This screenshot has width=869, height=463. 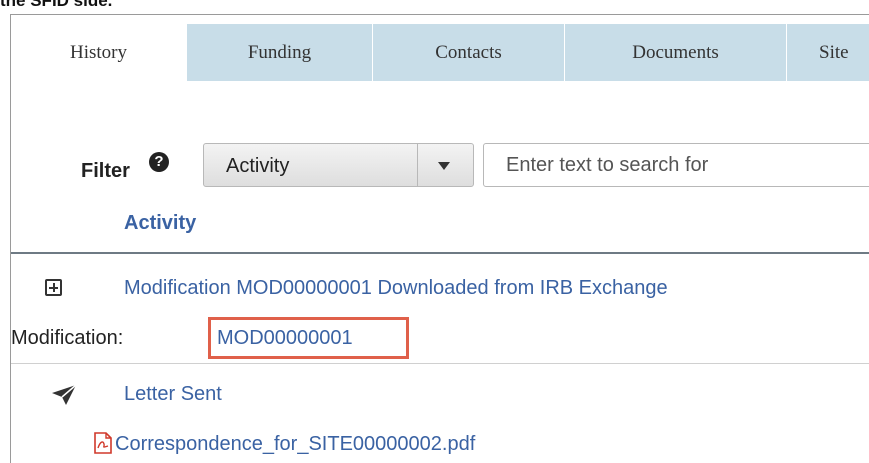 What do you see at coordinates (828, 52) in the screenshot?
I see `tab-sites: Site` at bounding box center [828, 52].